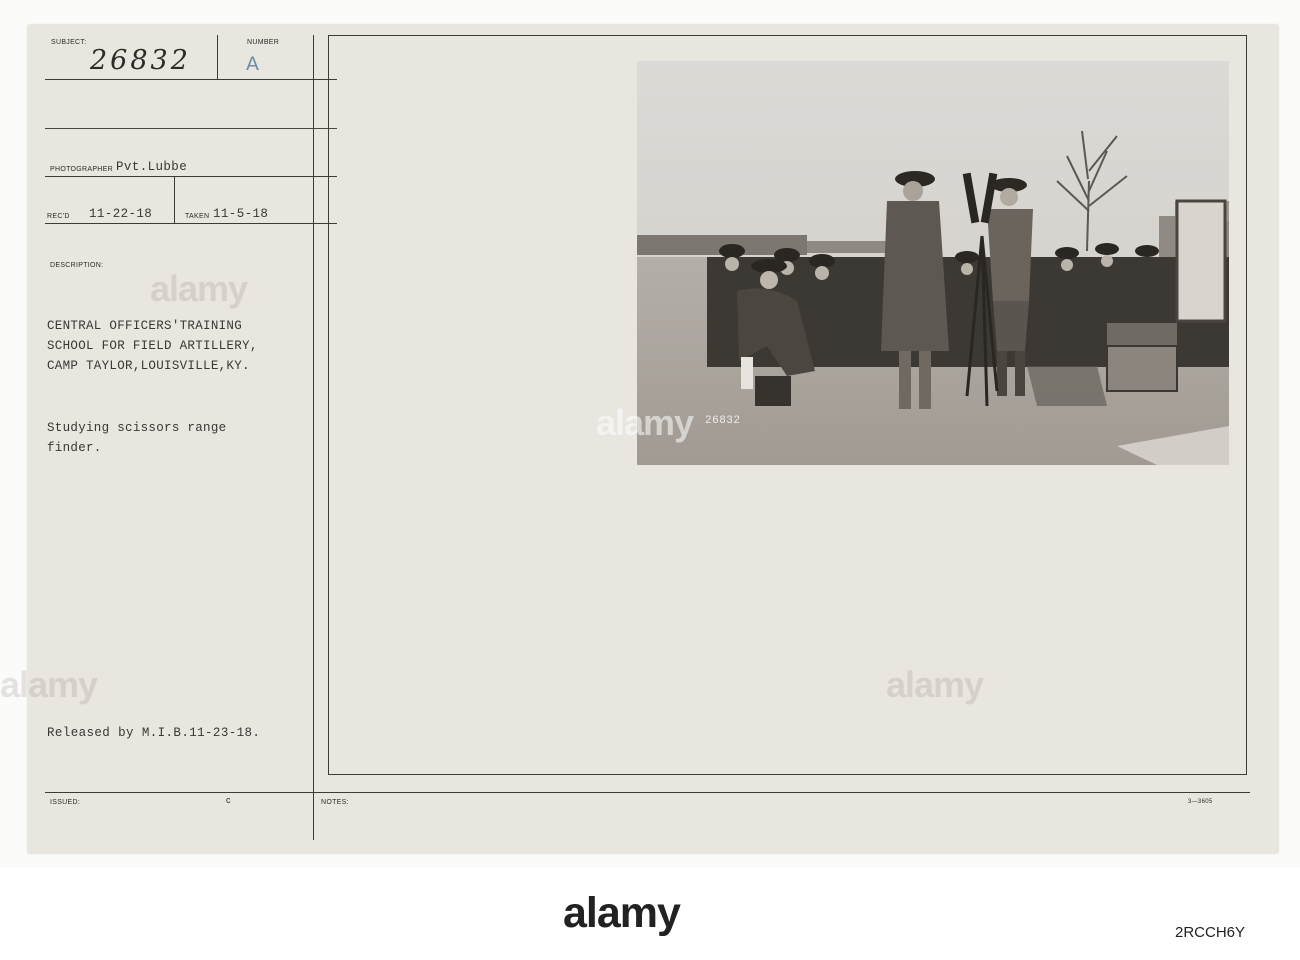  Describe the element at coordinates (191, 223) in the screenshot. I see `dates-underline` at that location.